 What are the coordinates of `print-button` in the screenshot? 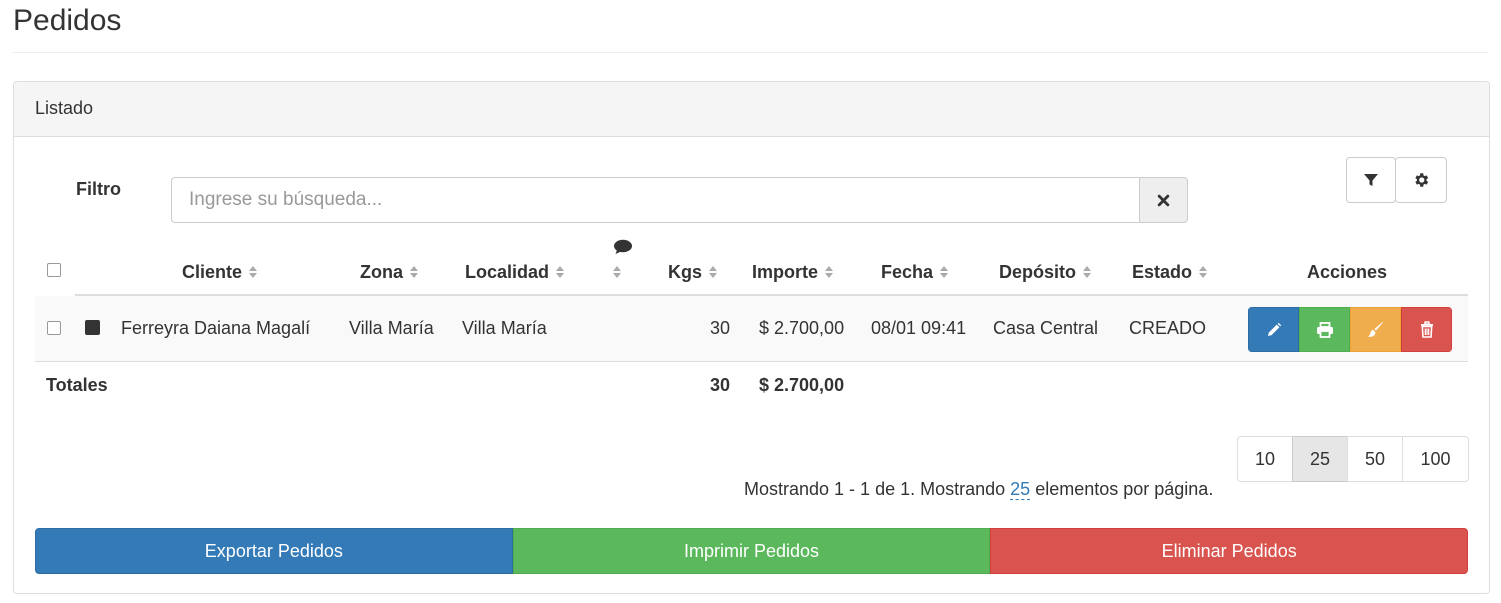 It's located at (1324, 329).